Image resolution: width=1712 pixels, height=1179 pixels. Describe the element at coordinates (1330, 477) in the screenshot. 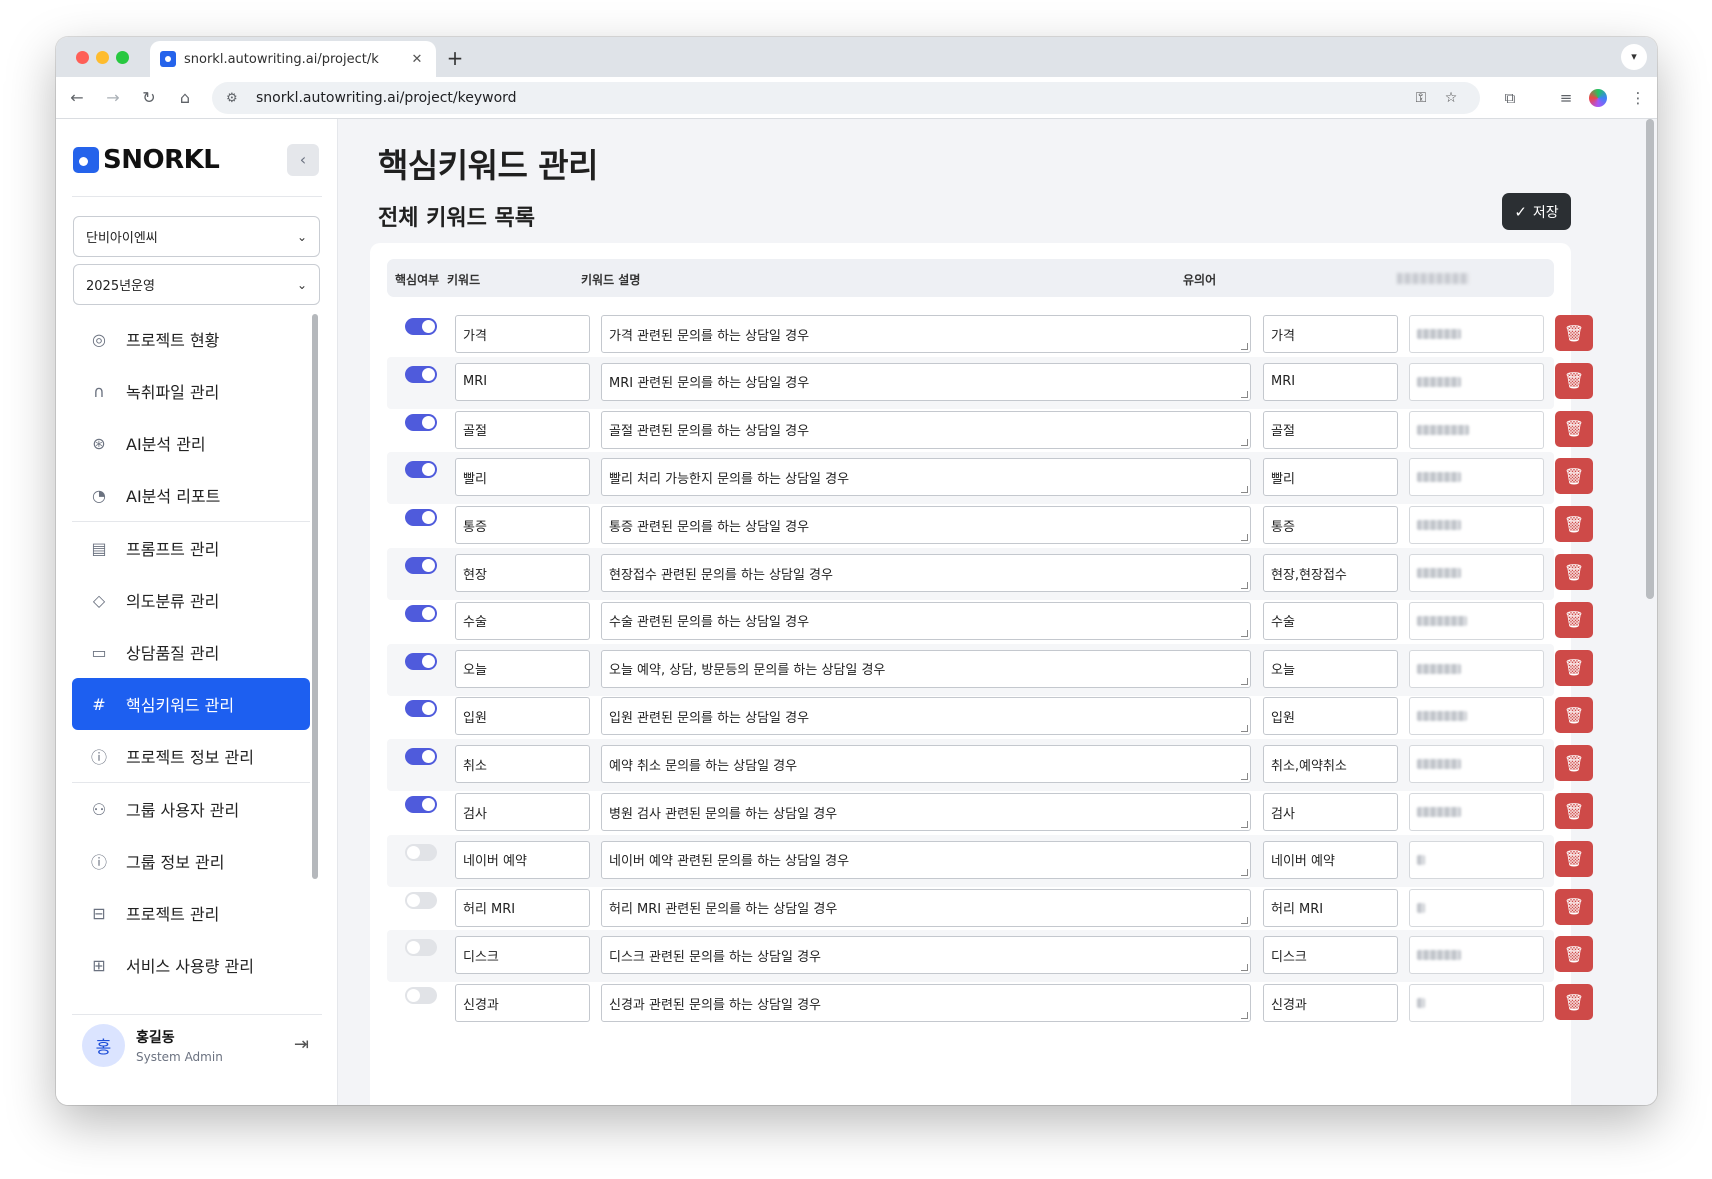

I see `synonym-input: 빨리` at that location.